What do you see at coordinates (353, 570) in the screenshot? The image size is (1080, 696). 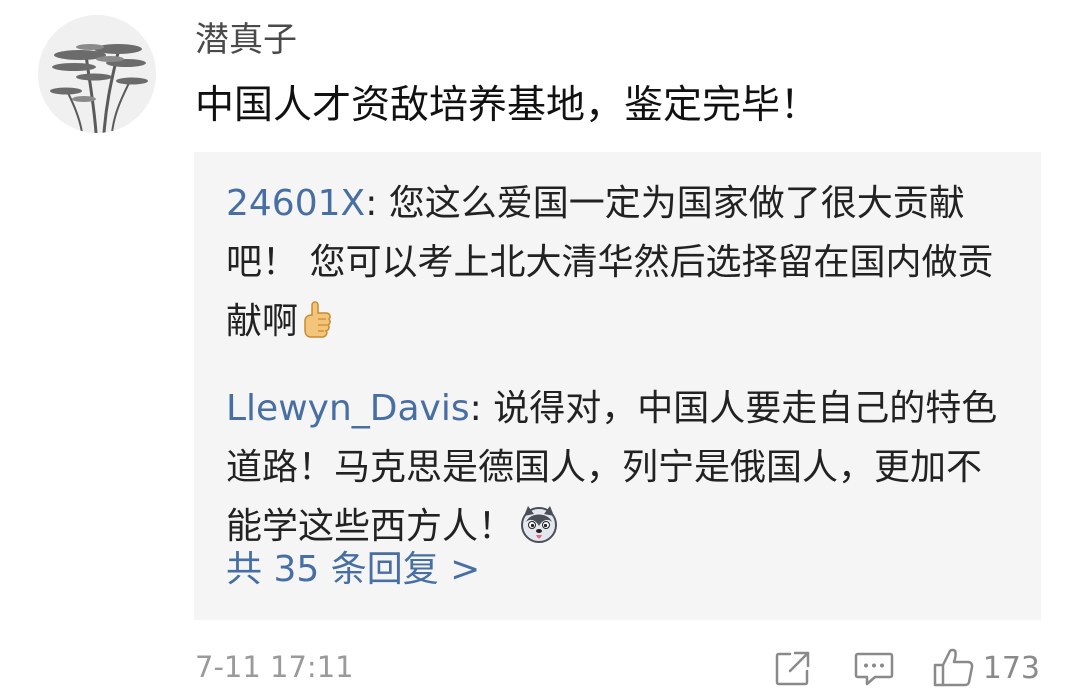 I see `more-replies-link: 共 35 条回复 >` at bounding box center [353, 570].